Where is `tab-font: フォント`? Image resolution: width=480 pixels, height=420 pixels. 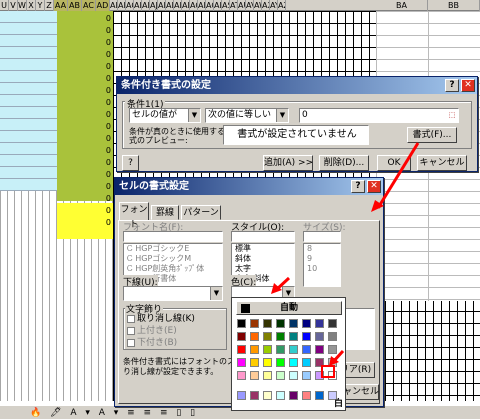
tab-font: フォント is located at coordinates (134, 216).